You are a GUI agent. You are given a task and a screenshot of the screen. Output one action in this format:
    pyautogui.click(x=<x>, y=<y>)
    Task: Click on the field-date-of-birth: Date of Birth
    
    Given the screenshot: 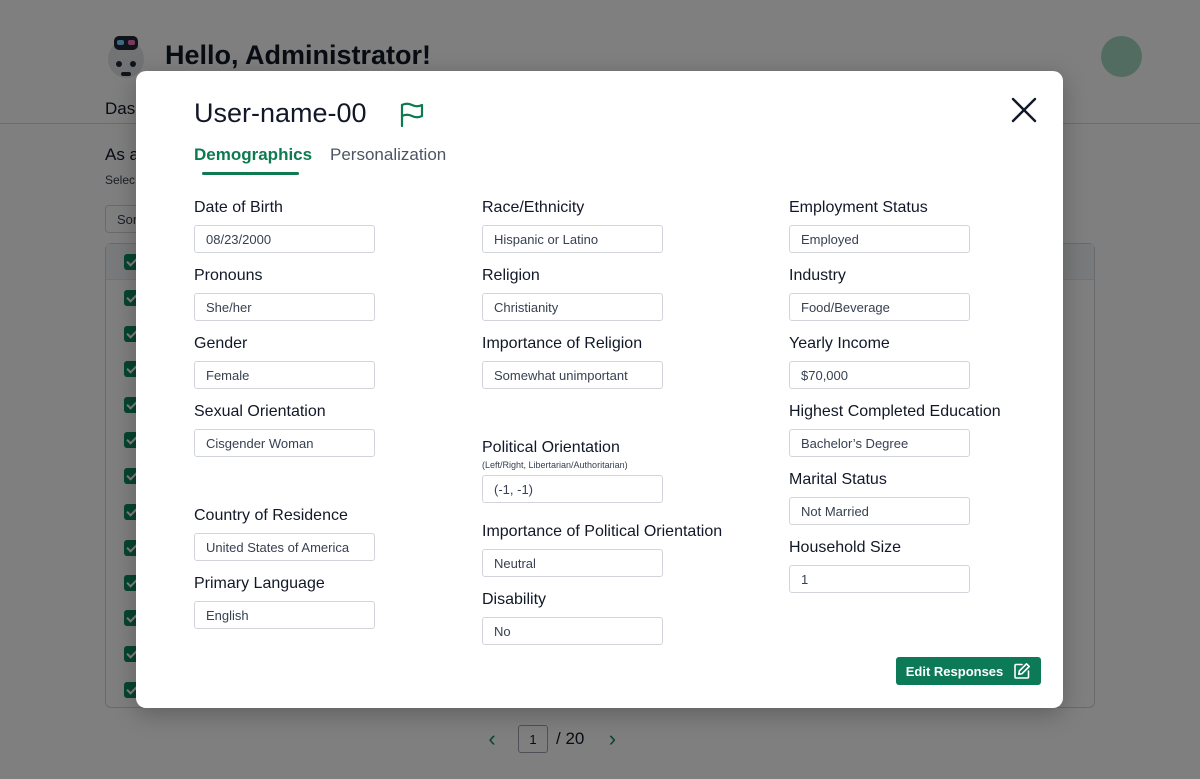 What is the action you would take?
    pyautogui.click(x=284, y=226)
    